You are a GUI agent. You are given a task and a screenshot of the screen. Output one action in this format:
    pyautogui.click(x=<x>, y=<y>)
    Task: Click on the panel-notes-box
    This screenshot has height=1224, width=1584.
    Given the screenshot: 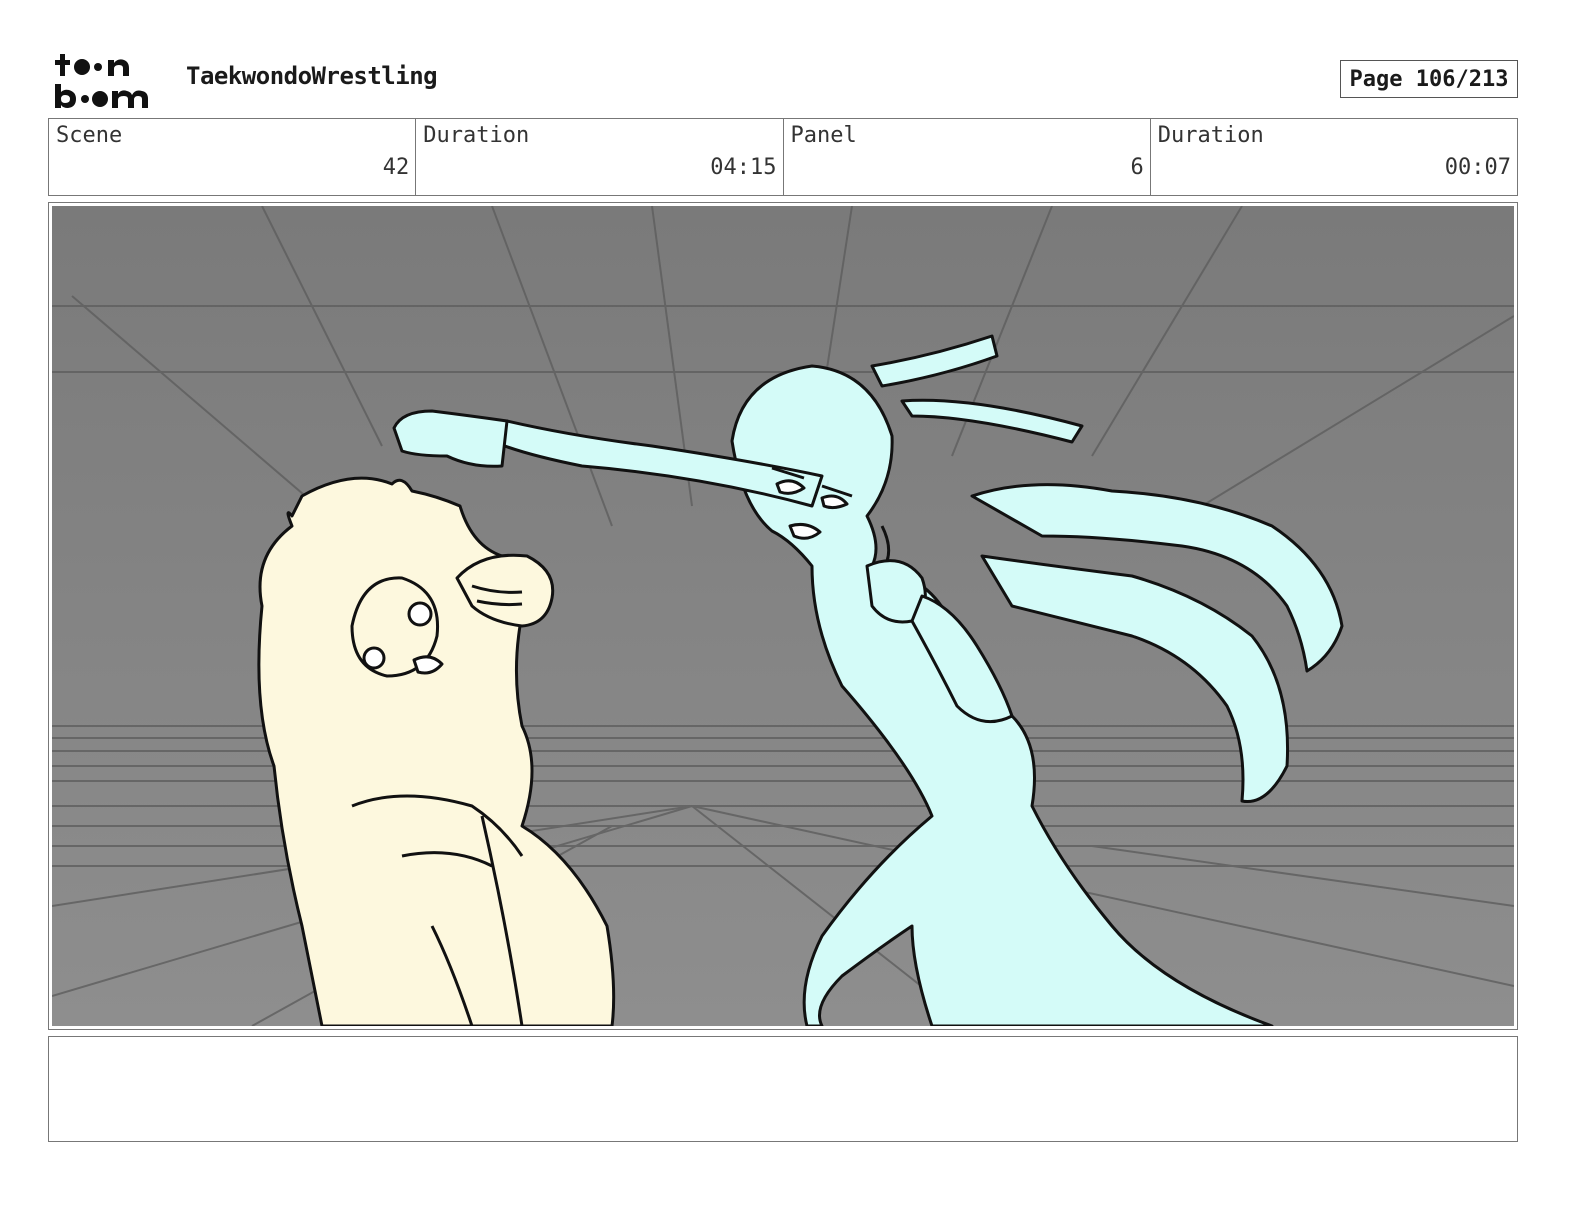 What is the action you would take?
    pyautogui.click(x=783, y=1089)
    